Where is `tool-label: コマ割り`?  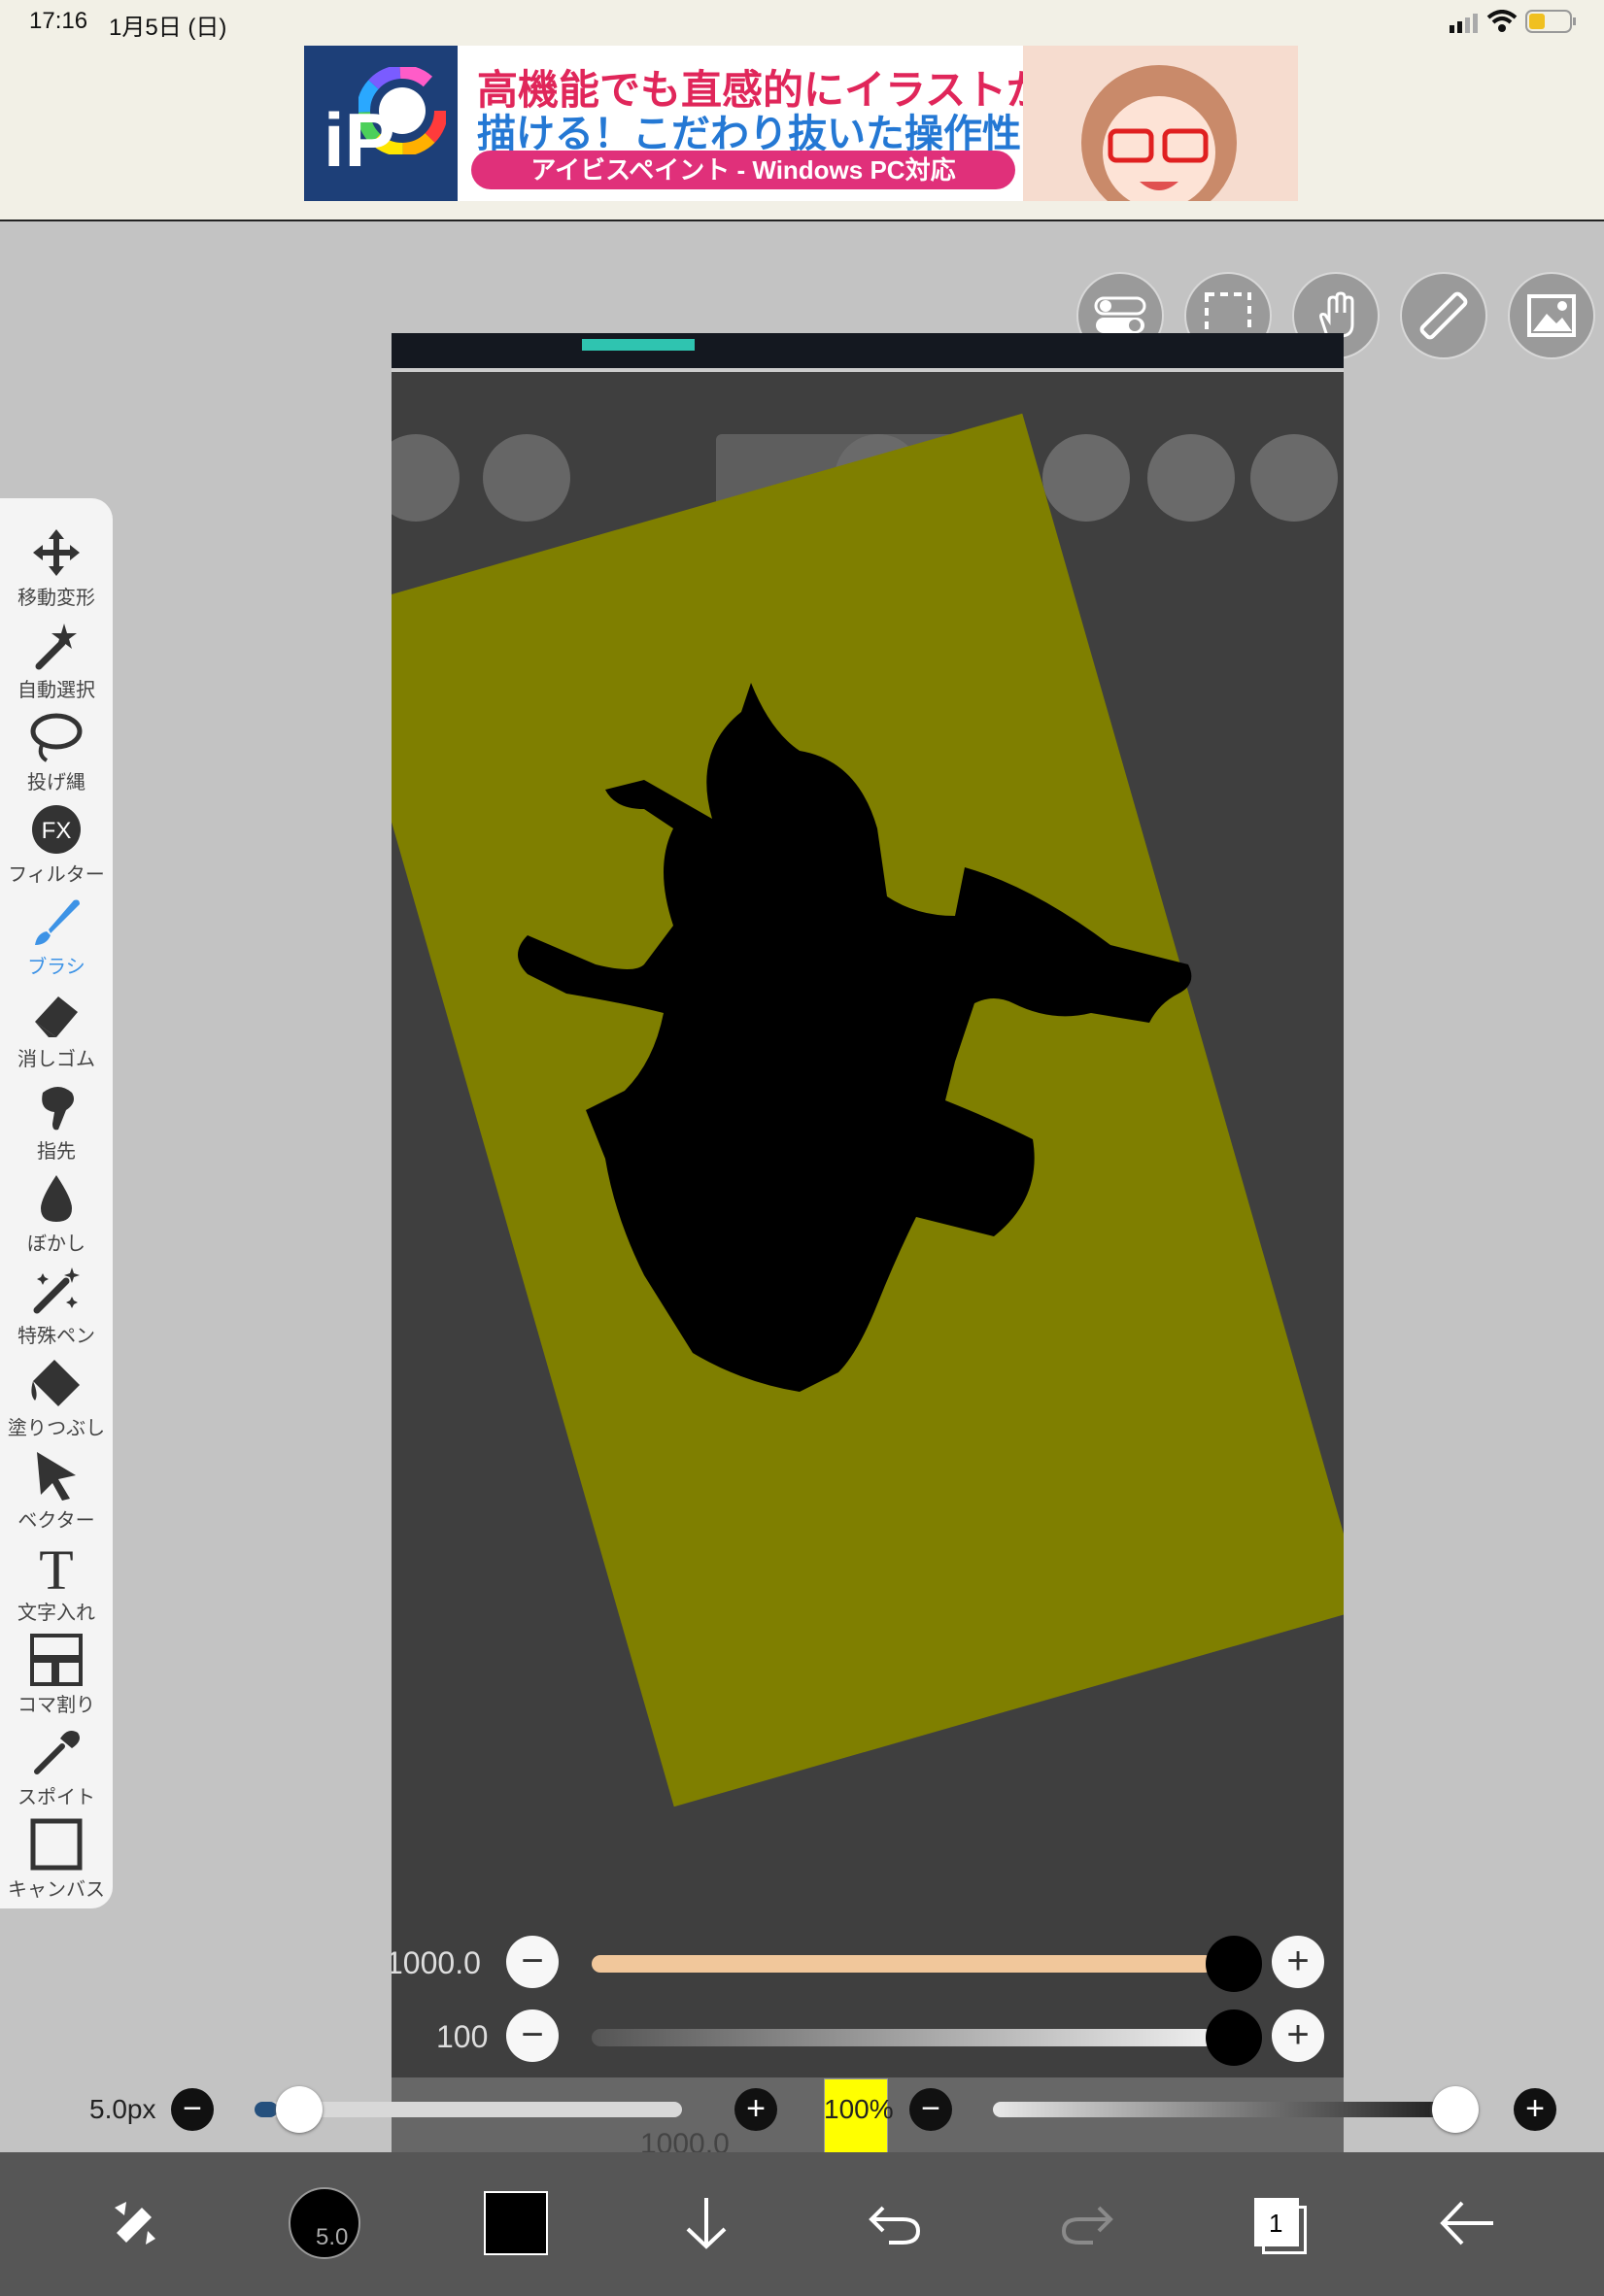
tool-label: コマ割り is located at coordinates (56, 1706).